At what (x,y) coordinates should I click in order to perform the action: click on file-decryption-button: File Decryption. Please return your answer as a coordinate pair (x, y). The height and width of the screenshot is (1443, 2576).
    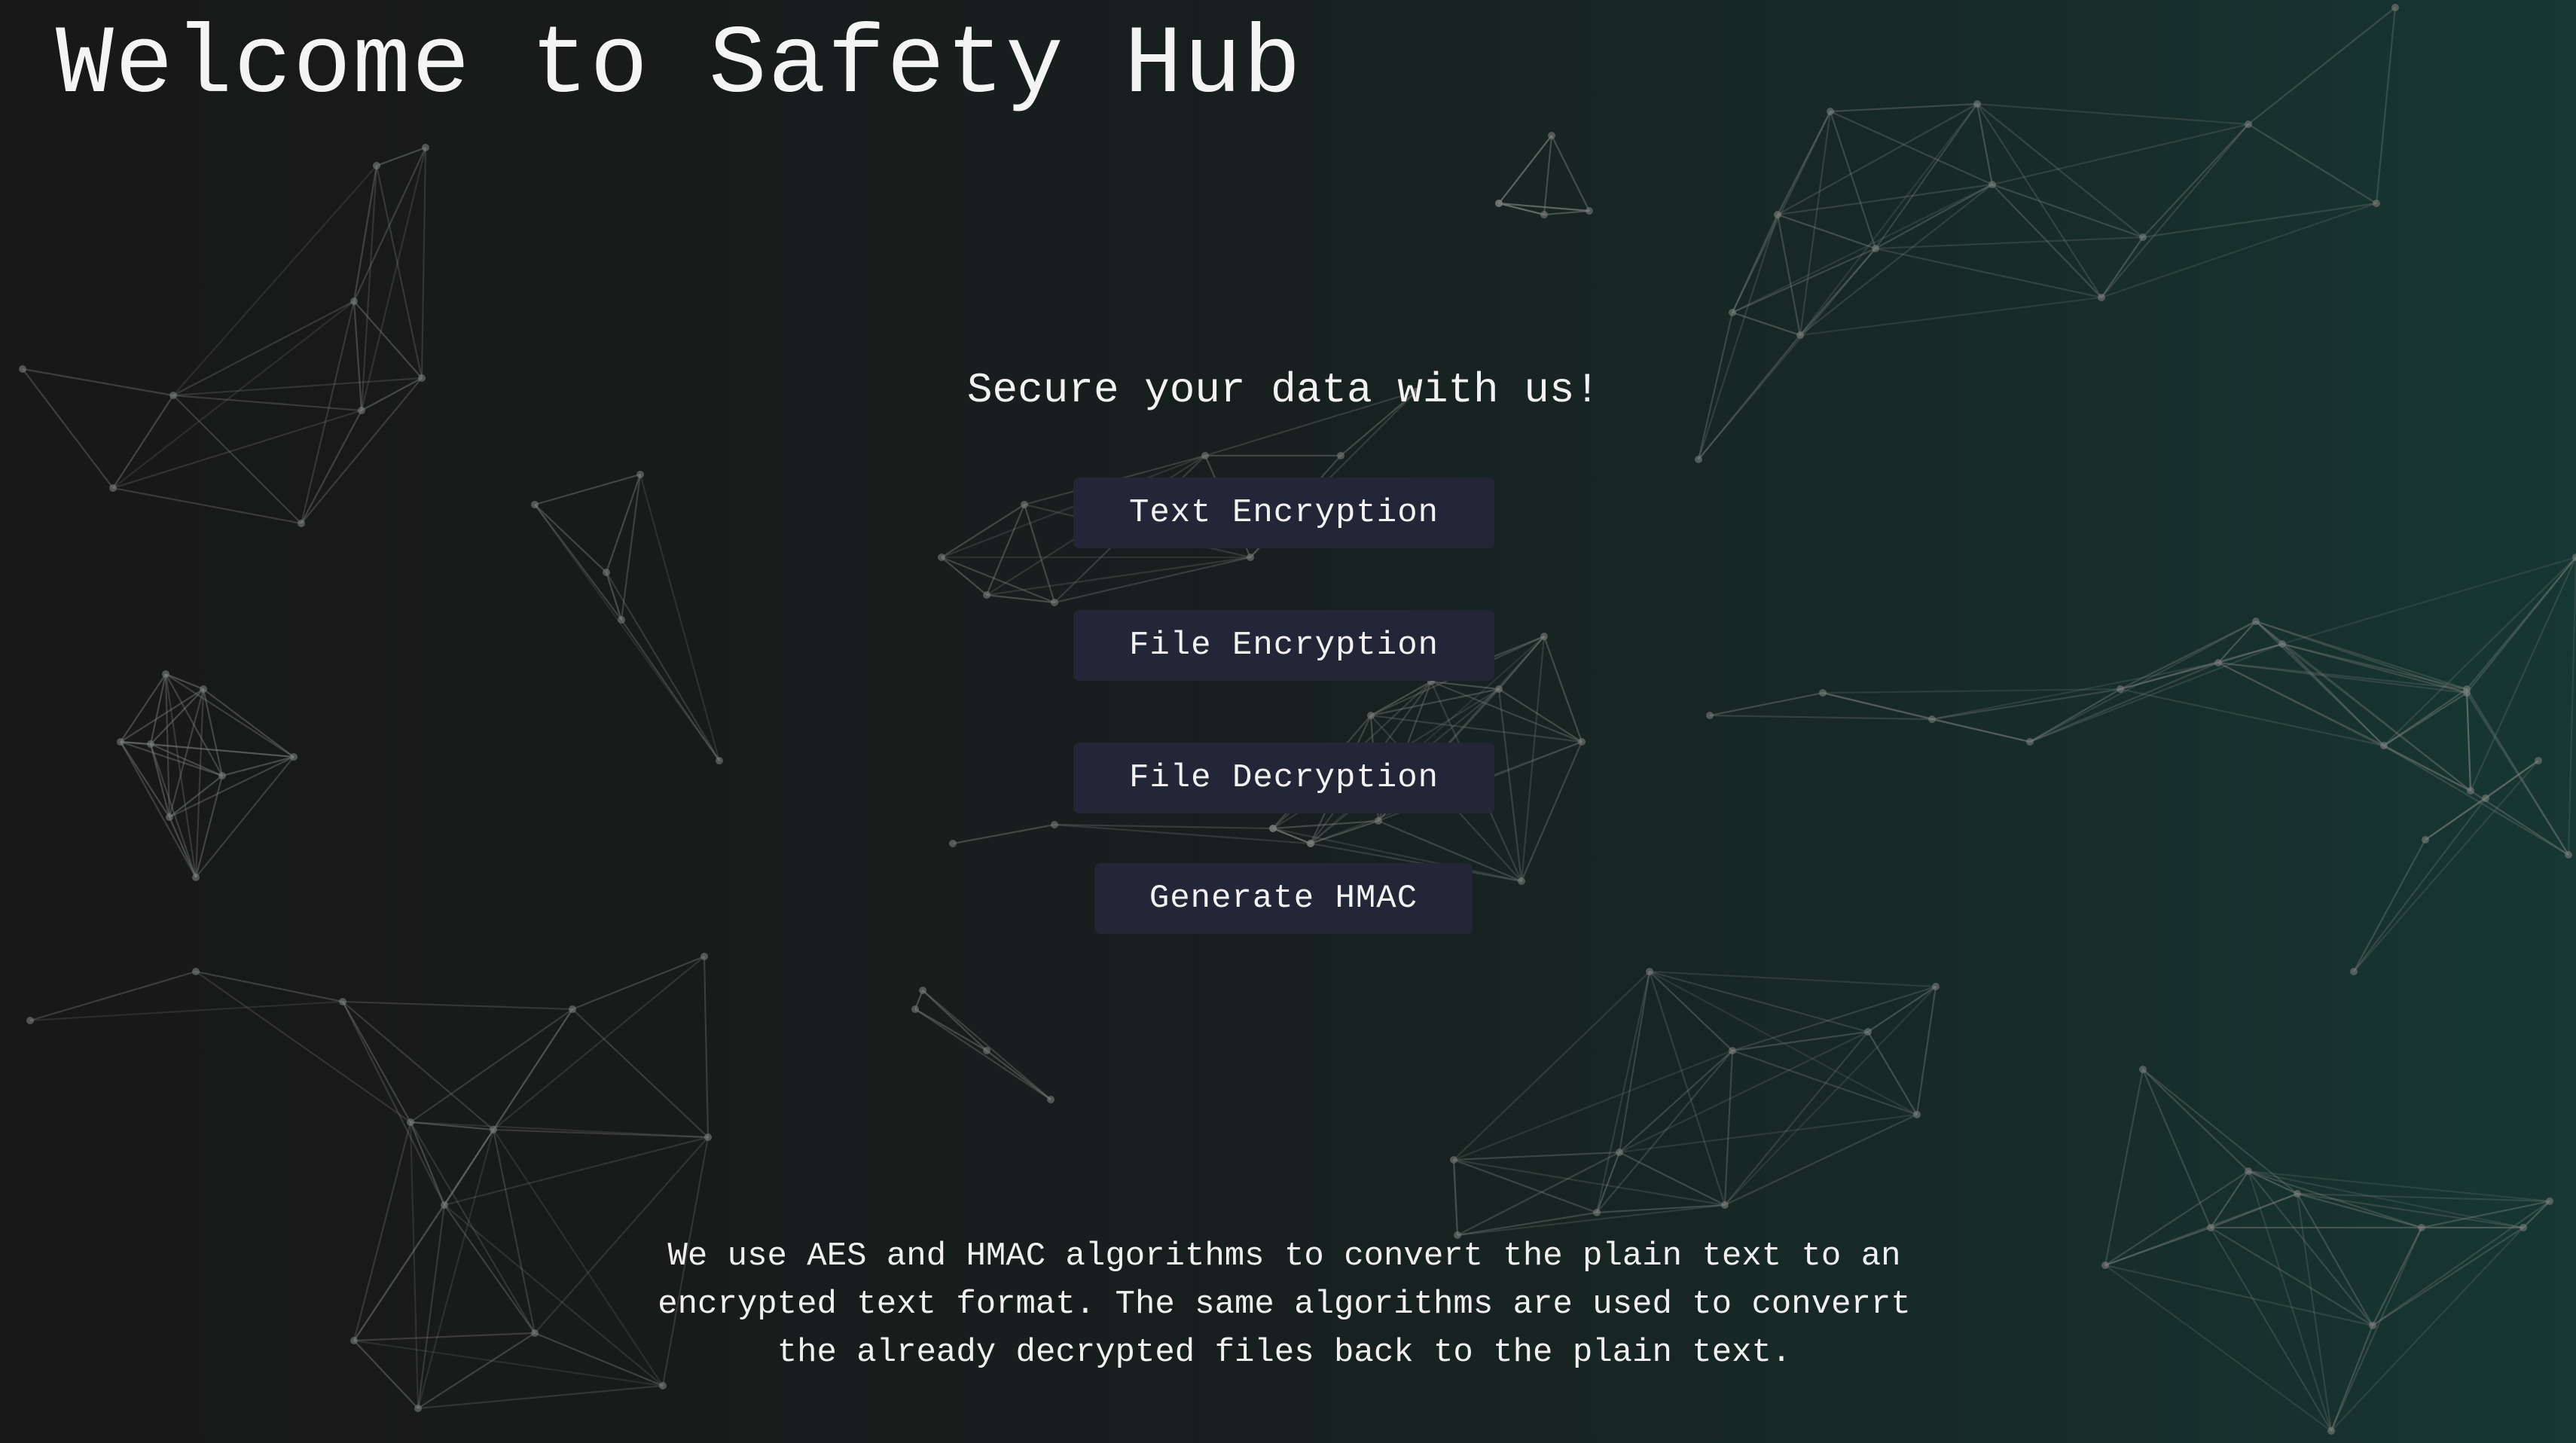
    Looking at the image, I should click on (1284, 778).